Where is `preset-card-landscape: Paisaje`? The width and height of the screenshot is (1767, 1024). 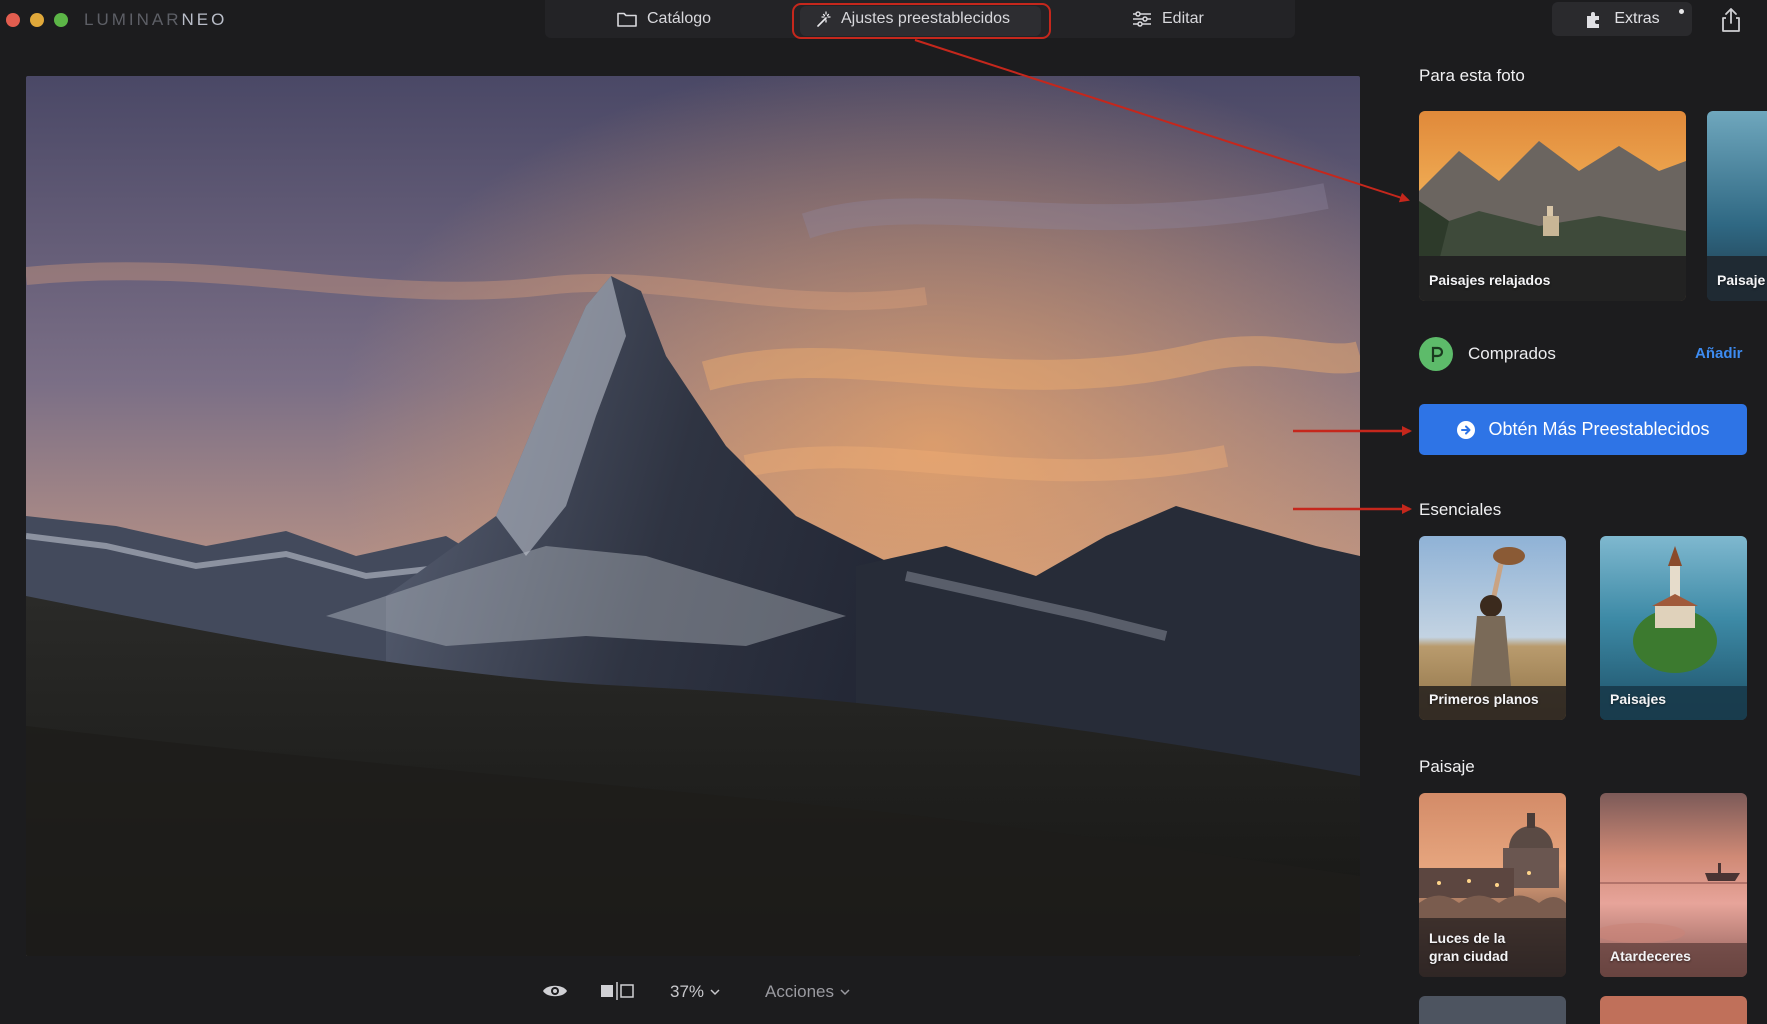 preset-card-landscape: Paisaje is located at coordinates (1737, 206).